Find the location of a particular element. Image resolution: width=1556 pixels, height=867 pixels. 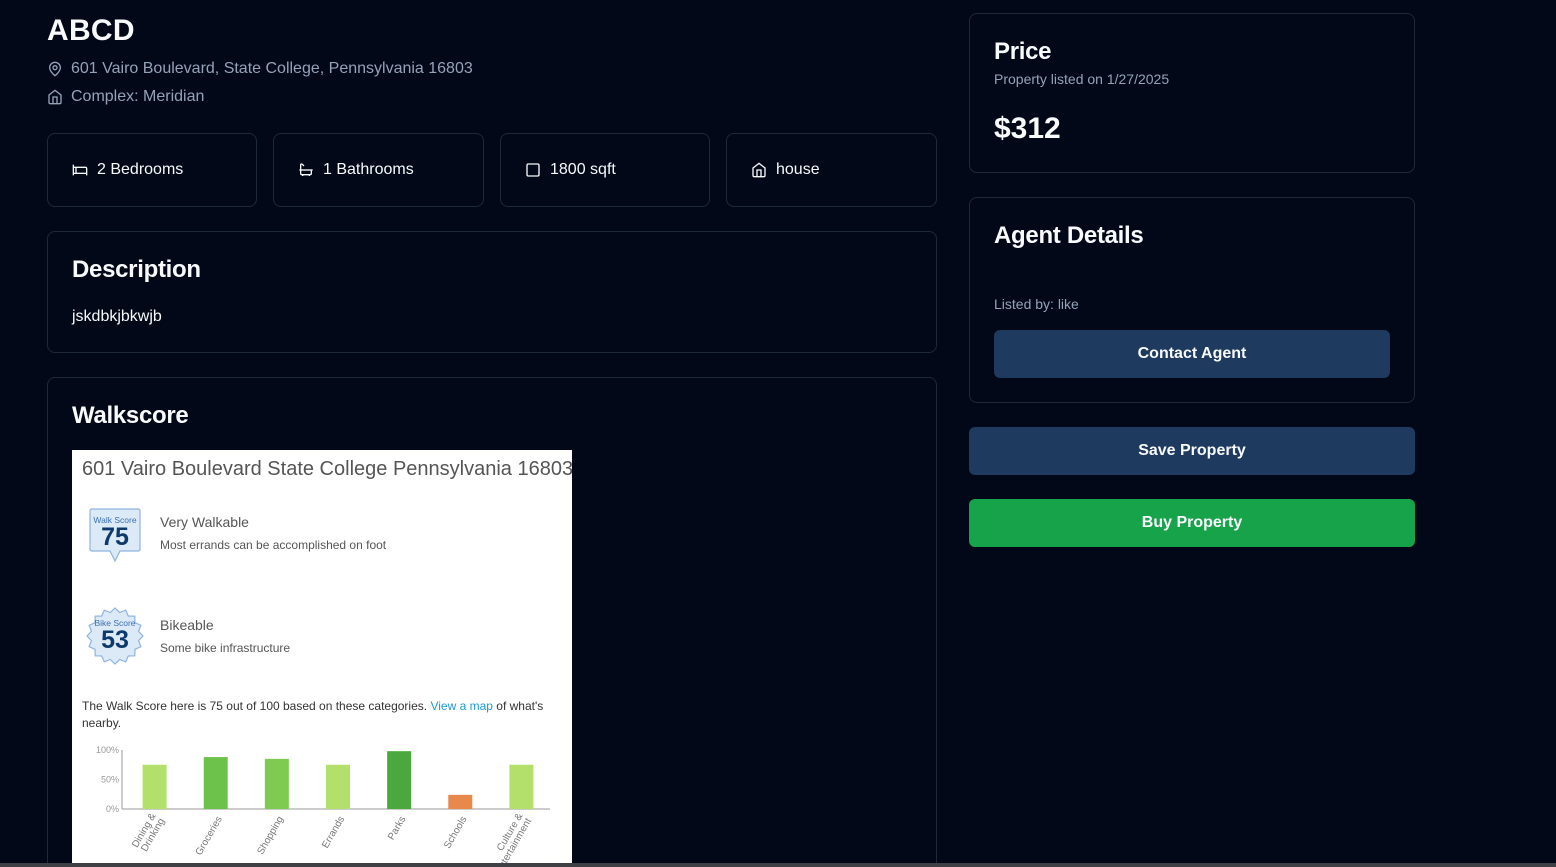

bath-icon is located at coordinates (306, 169).